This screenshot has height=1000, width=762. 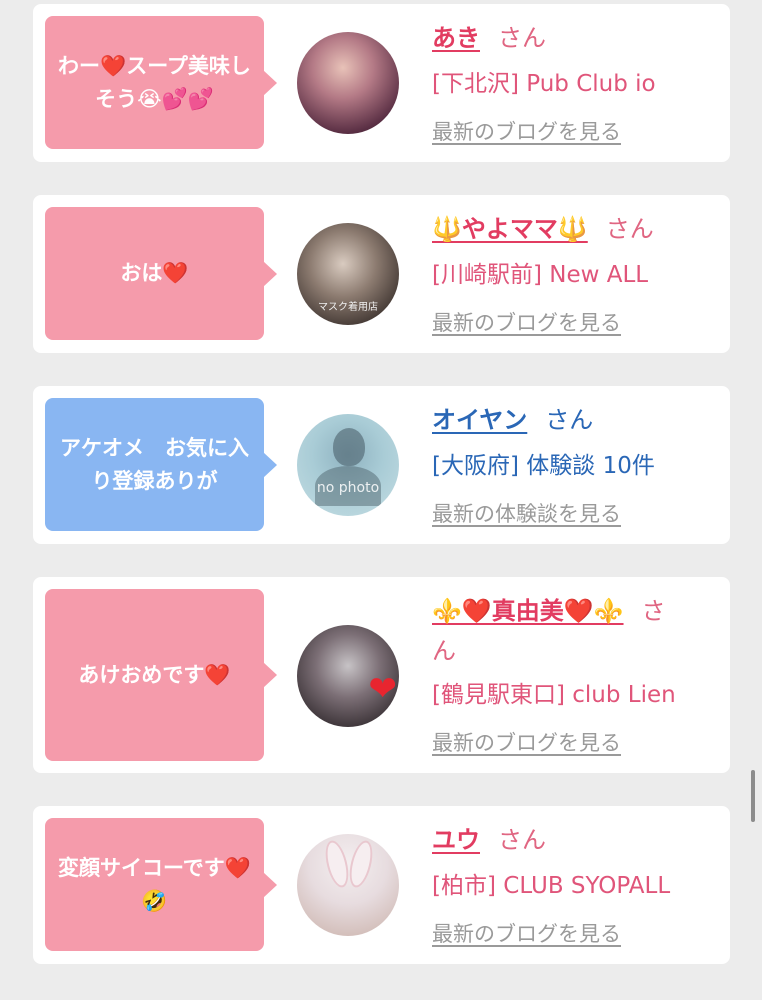 What do you see at coordinates (154, 674) in the screenshot?
I see `message-text: あけおめです❤️` at bounding box center [154, 674].